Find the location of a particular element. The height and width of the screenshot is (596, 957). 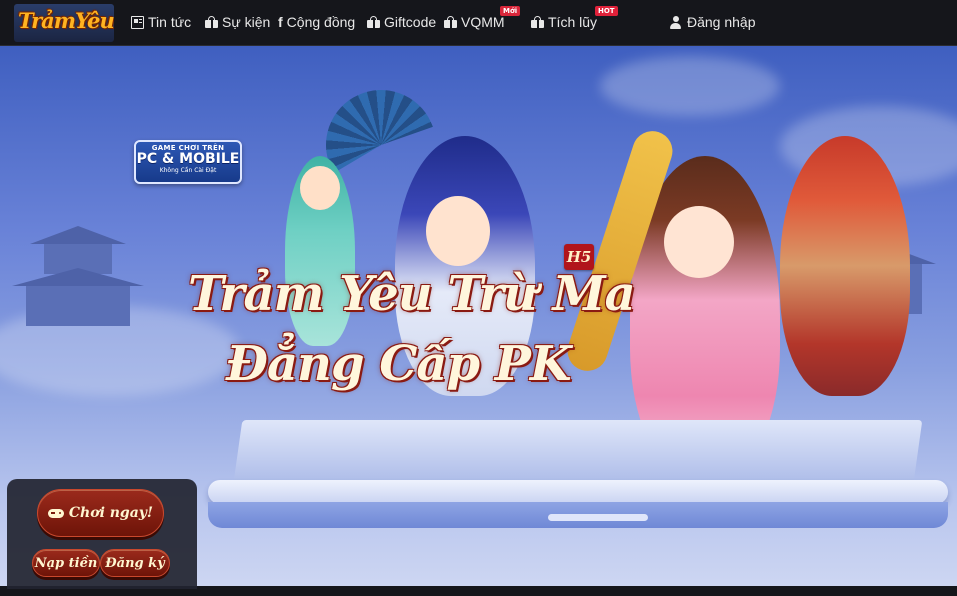

login-label: Đăng nhập is located at coordinates (721, 22).